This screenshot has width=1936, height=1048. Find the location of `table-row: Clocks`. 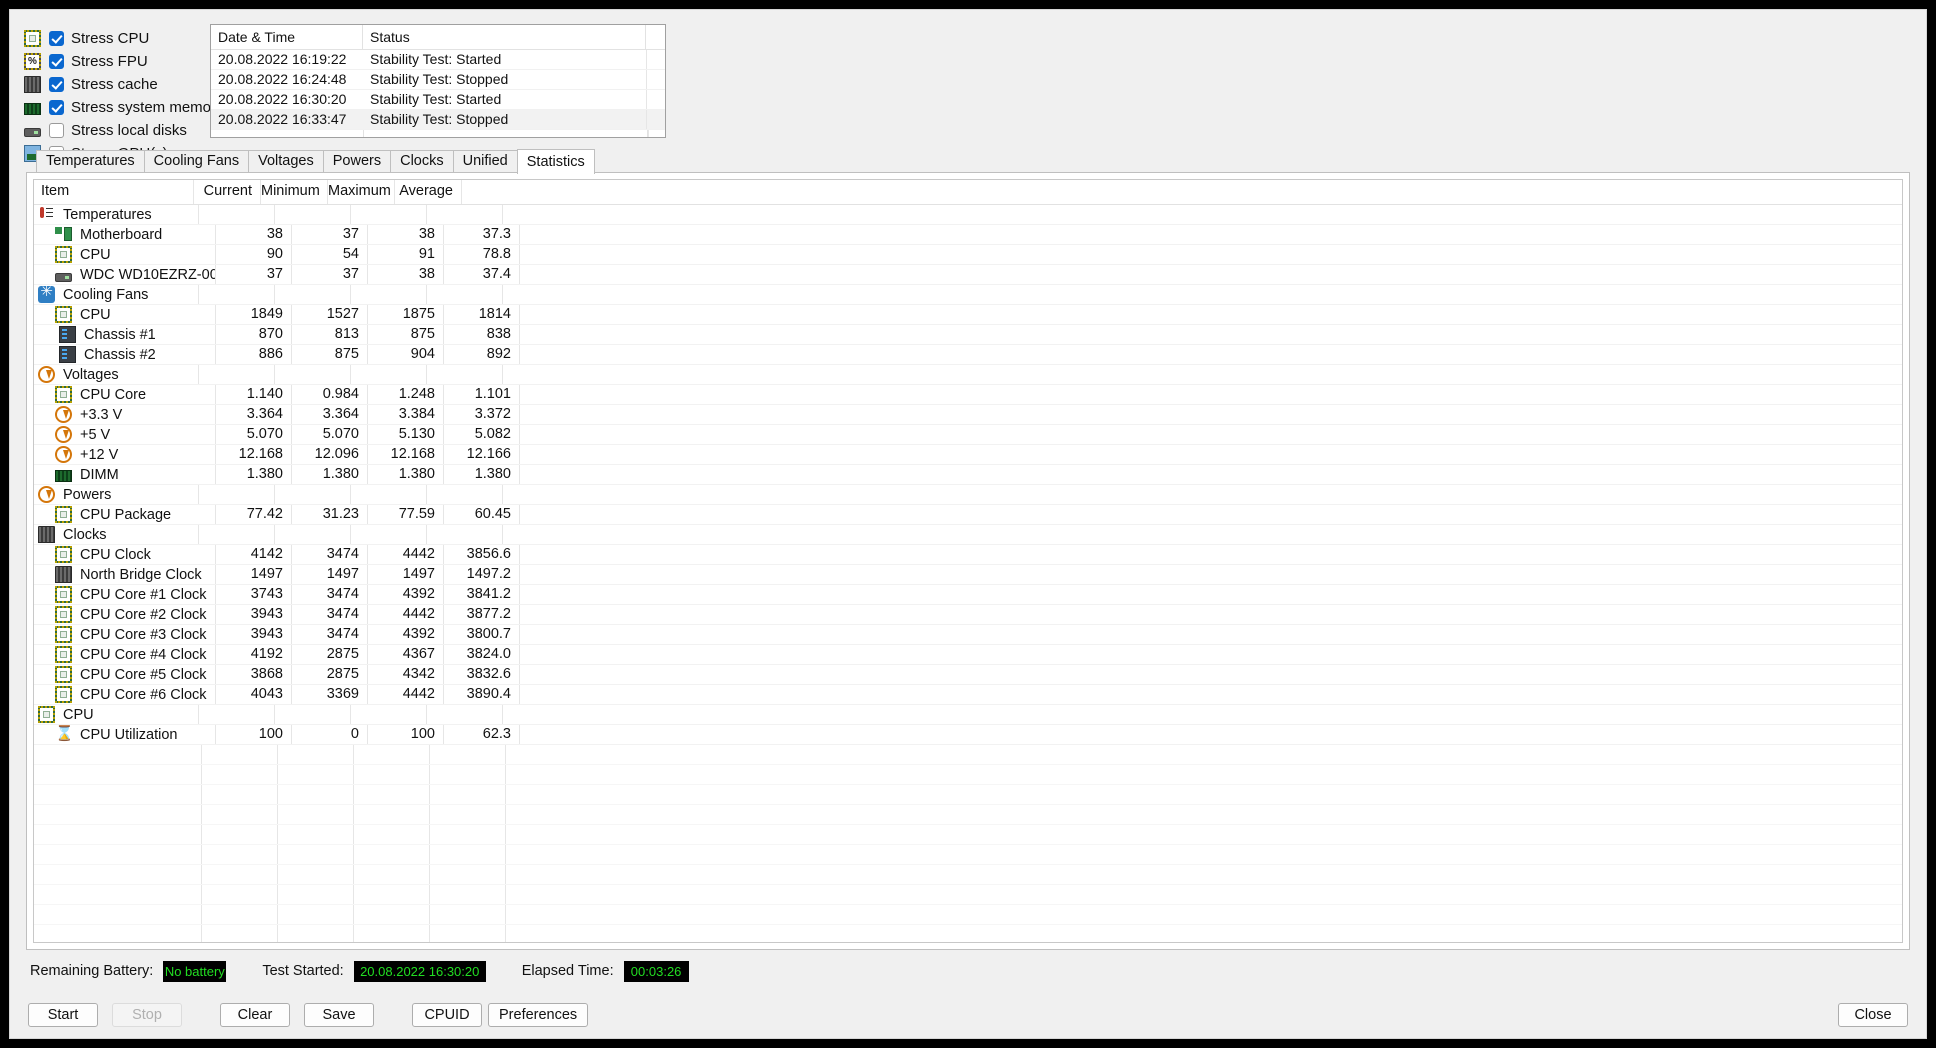

table-row: Clocks is located at coordinates (968, 535).